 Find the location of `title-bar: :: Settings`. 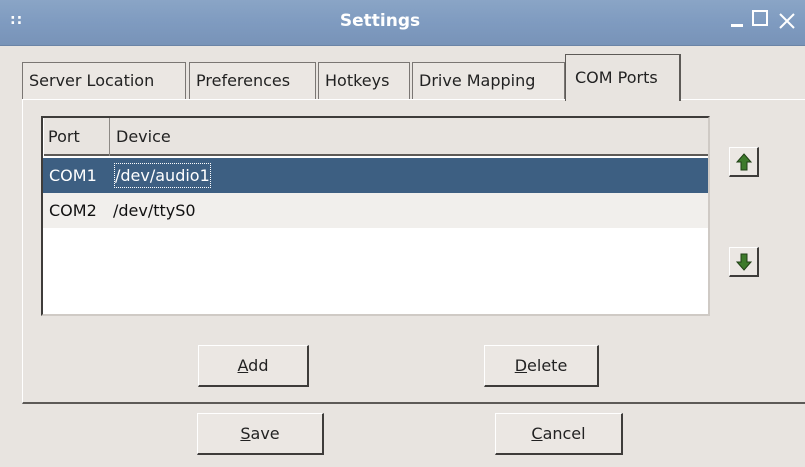

title-bar: :: Settings is located at coordinates (402, 23).